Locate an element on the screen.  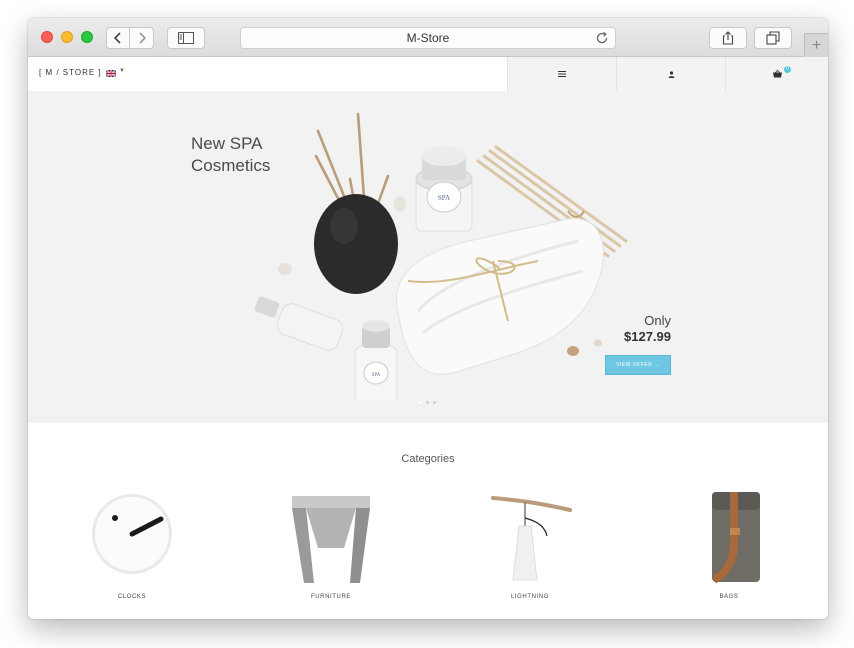
cart-button: 0 is located at coordinates (776, 74).